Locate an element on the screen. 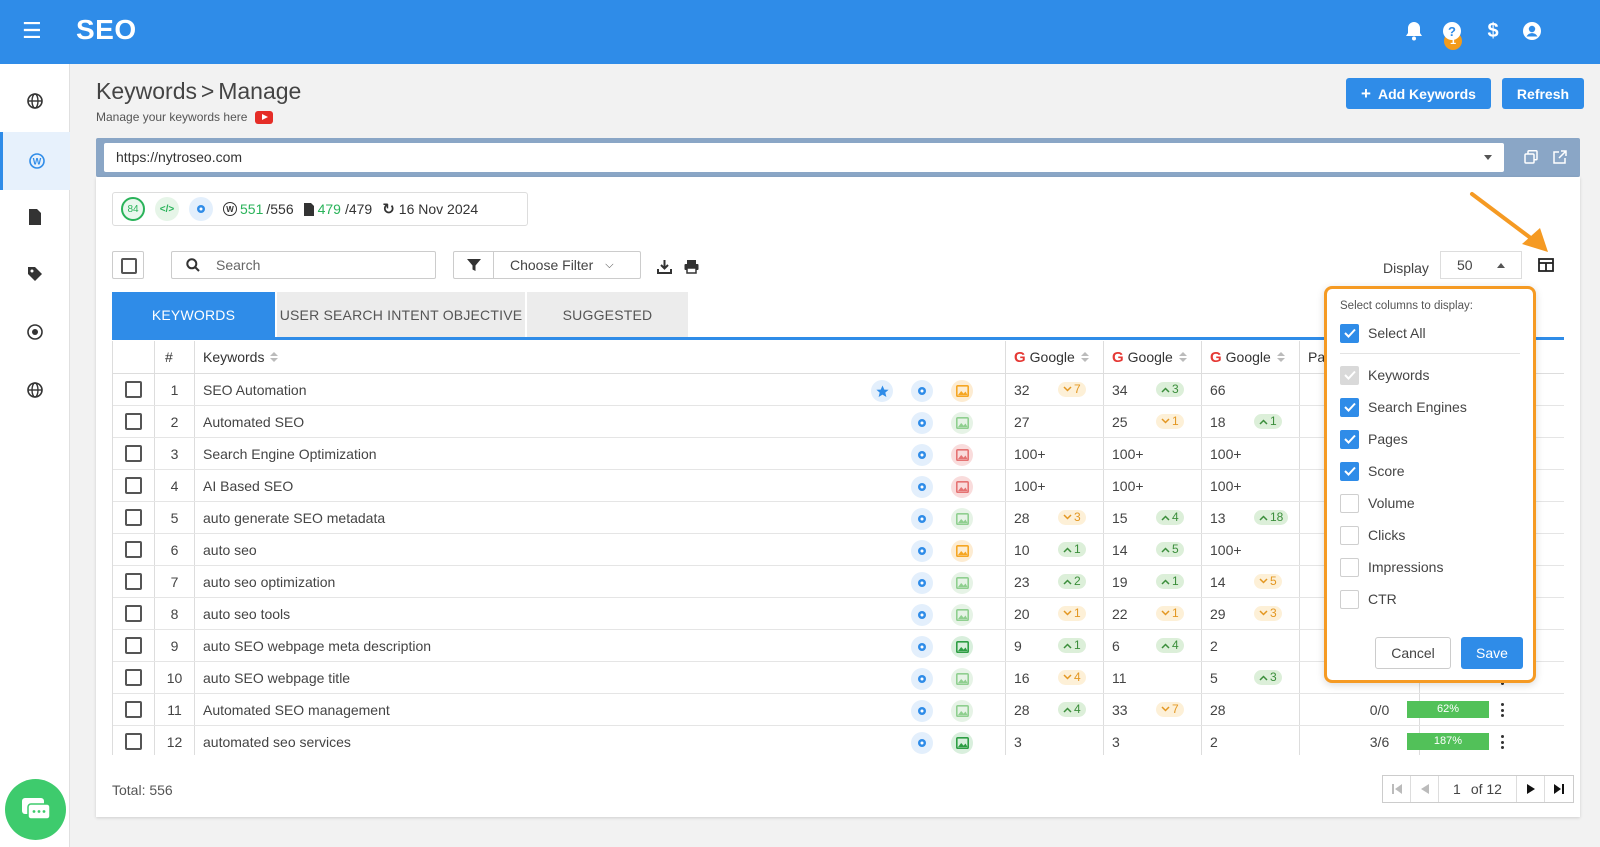 The image size is (1600, 847). col-google-2: G Google is located at coordinates (1153, 357).